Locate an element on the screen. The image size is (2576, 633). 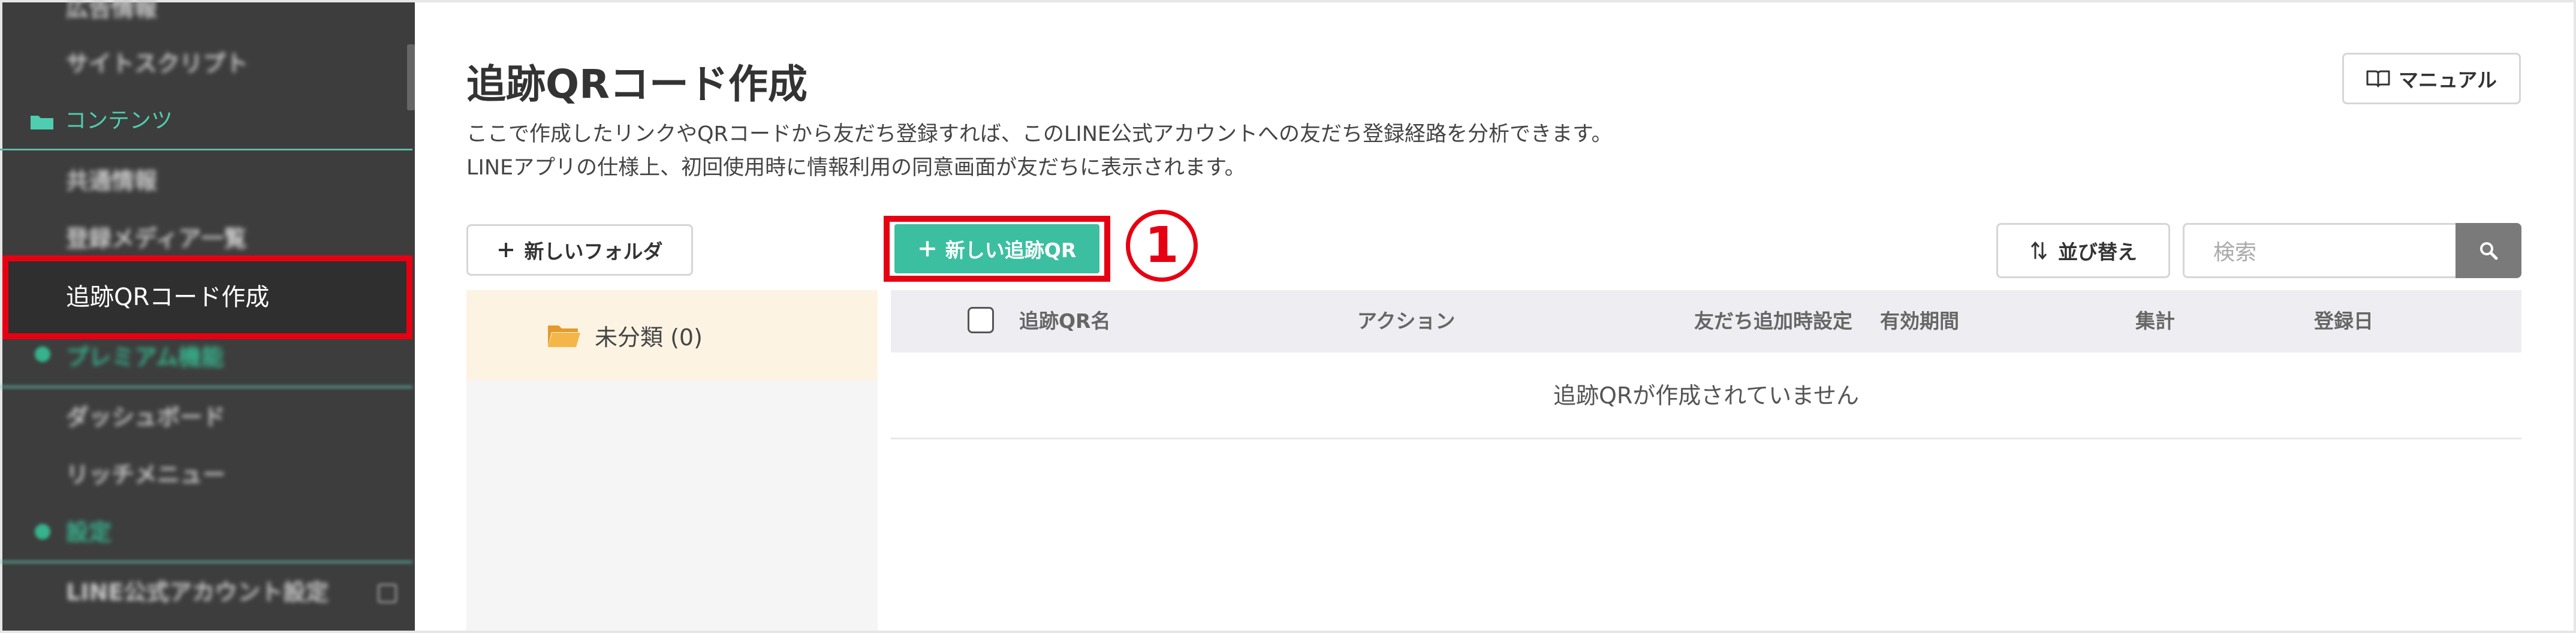
sidebar-item-site-script: サイトスクリプト is located at coordinates (157, 64).